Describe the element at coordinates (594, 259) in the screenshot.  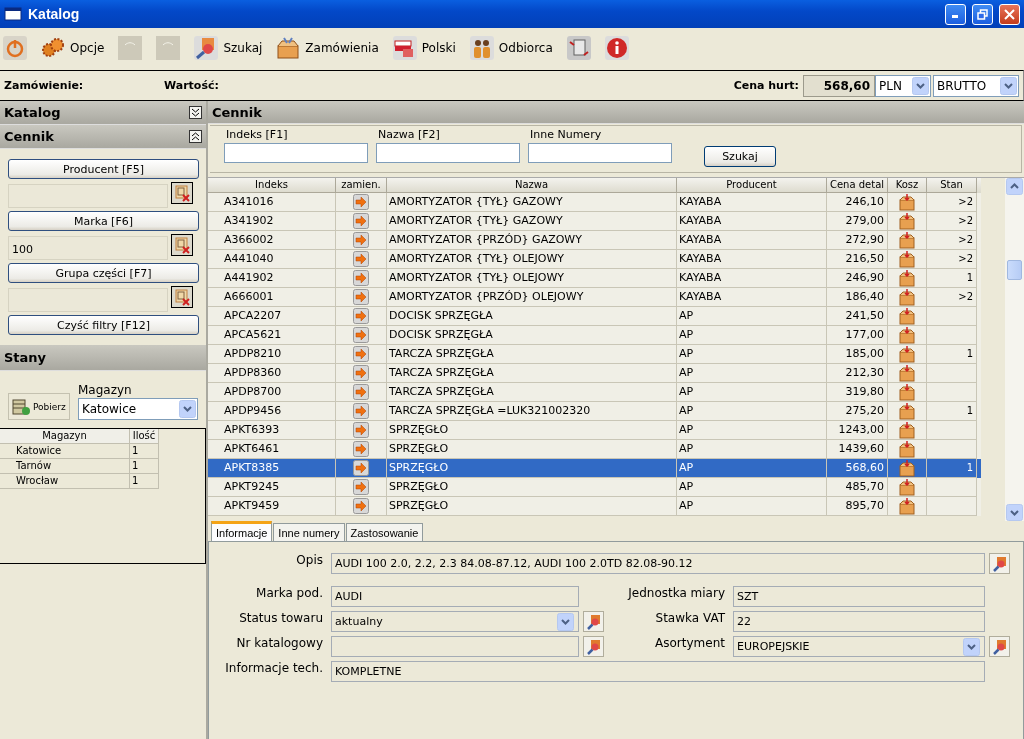
I see `table-row: A441040 AMORTYZATOR {TYŁ} OLEJOWY KAYABA 216,50 >2` at that location.